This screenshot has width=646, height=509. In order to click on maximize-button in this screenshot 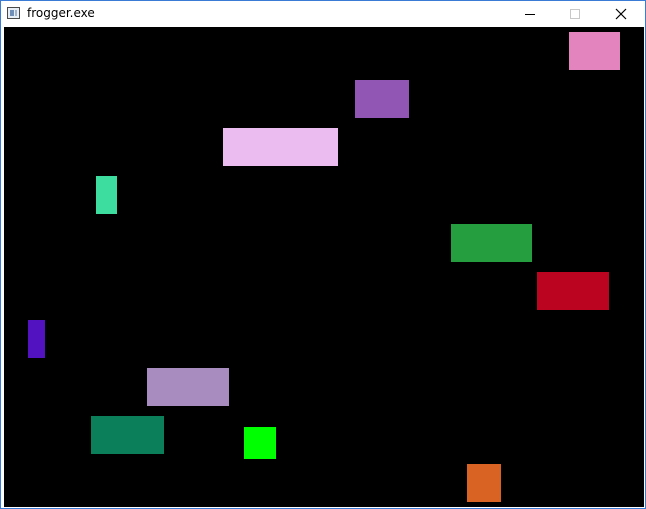, I will do `click(575, 14)`.